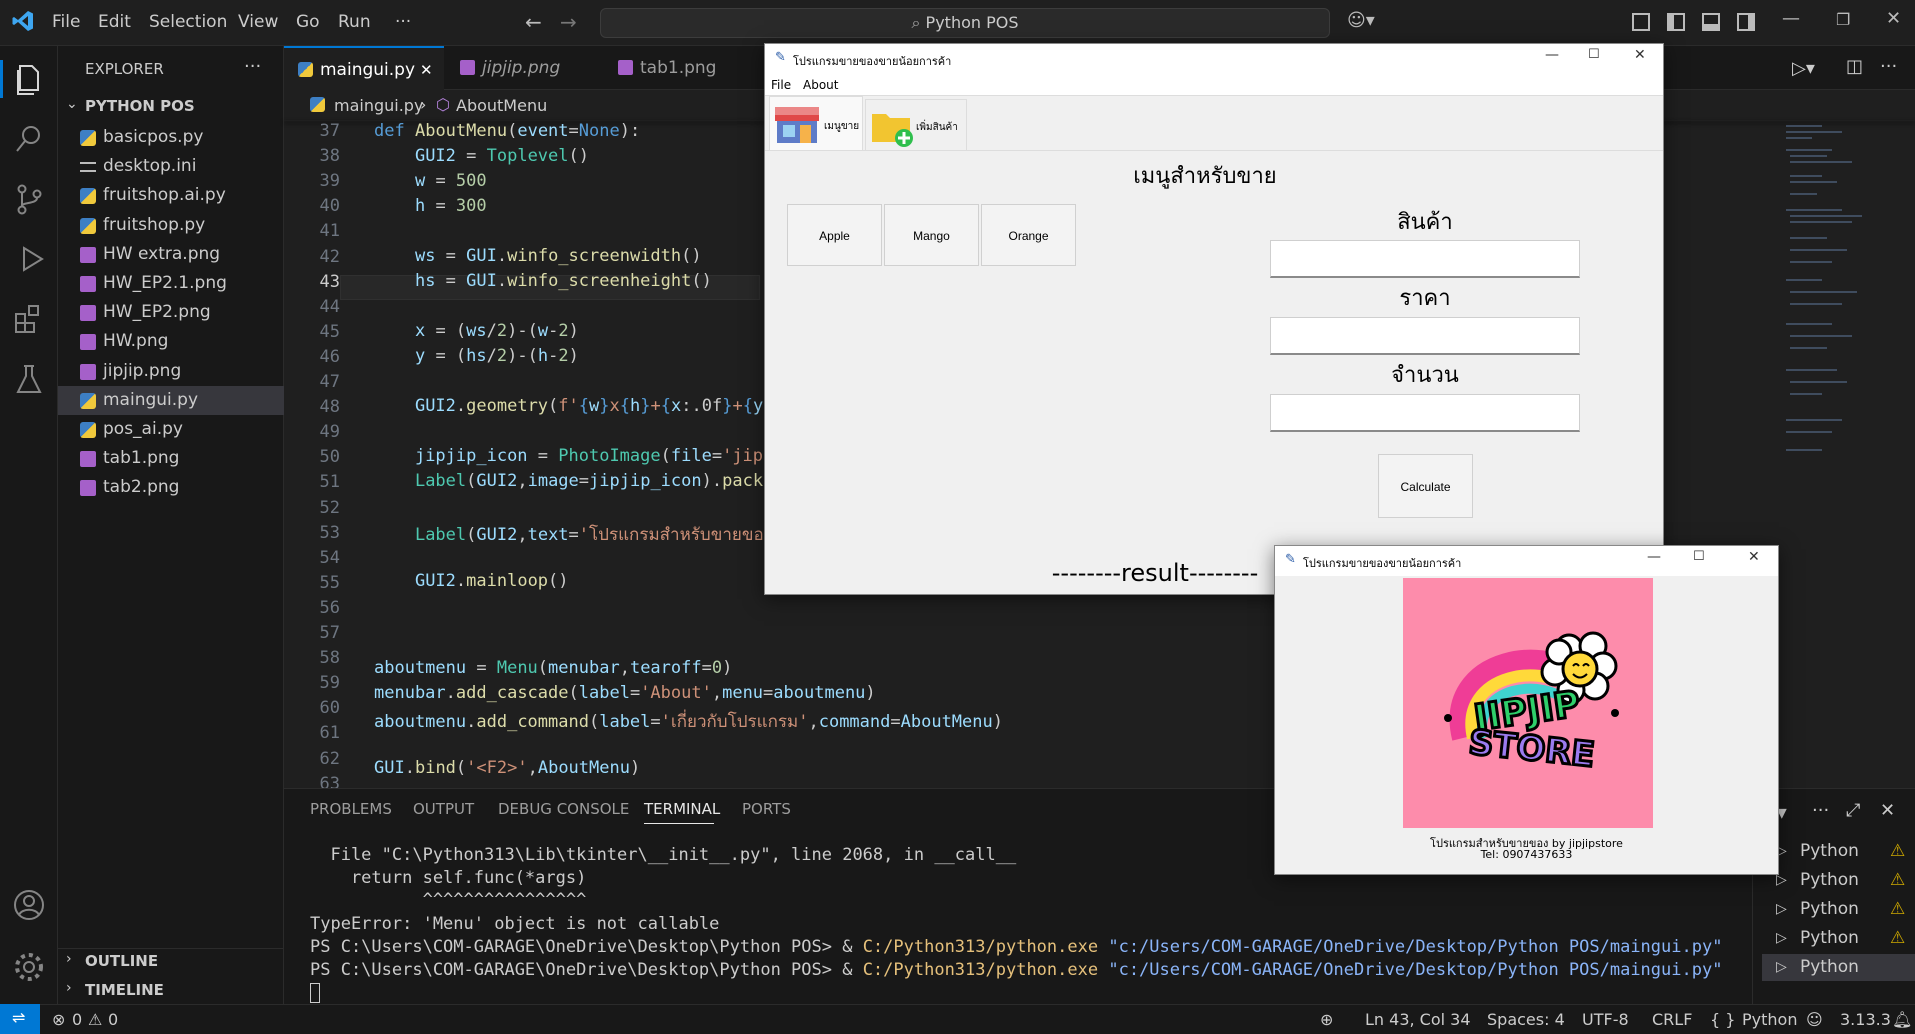 This screenshot has height=1034, width=1915. Describe the element at coordinates (121, 961) in the screenshot. I see `outline-section: OUTLINE` at that location.